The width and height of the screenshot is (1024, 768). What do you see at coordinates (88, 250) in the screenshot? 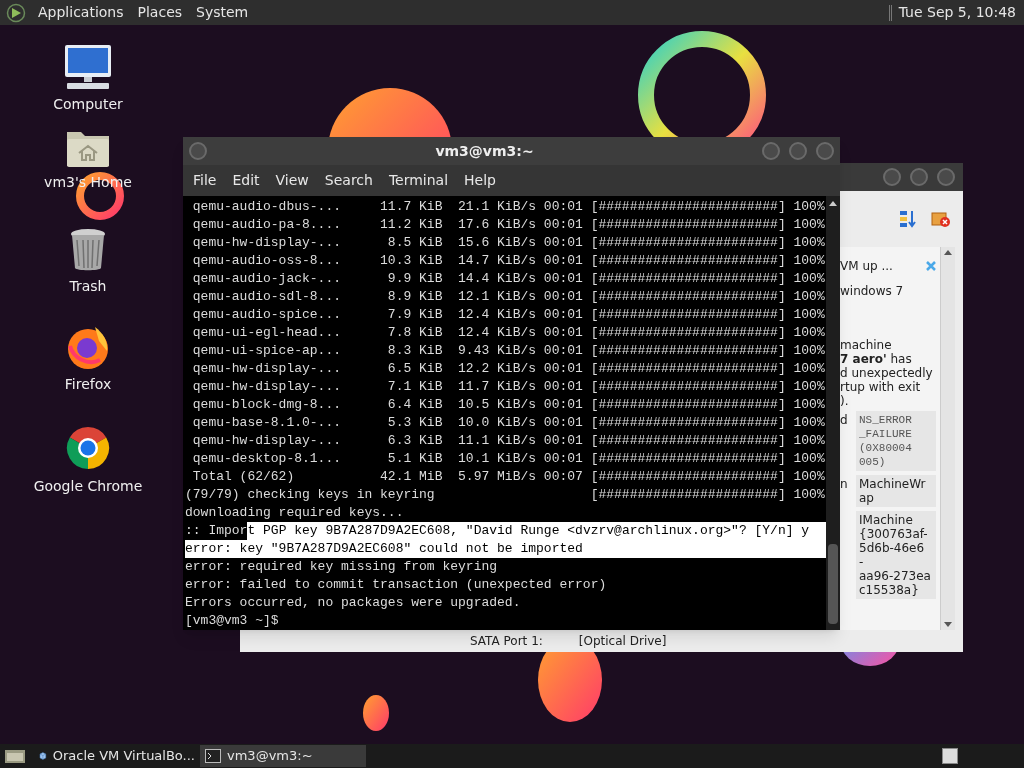
I see `trash-icon` at bounding box center [88, 250].